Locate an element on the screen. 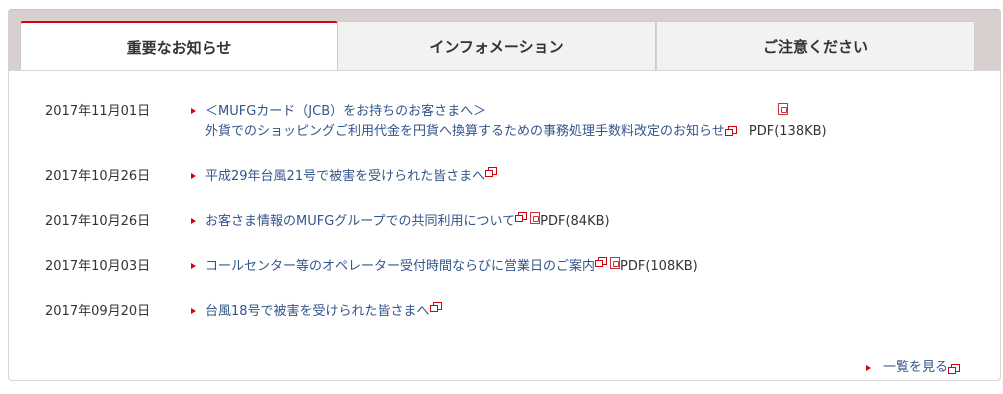  pdf-size: PDF(84KB) is located at coordinates (575, 221).